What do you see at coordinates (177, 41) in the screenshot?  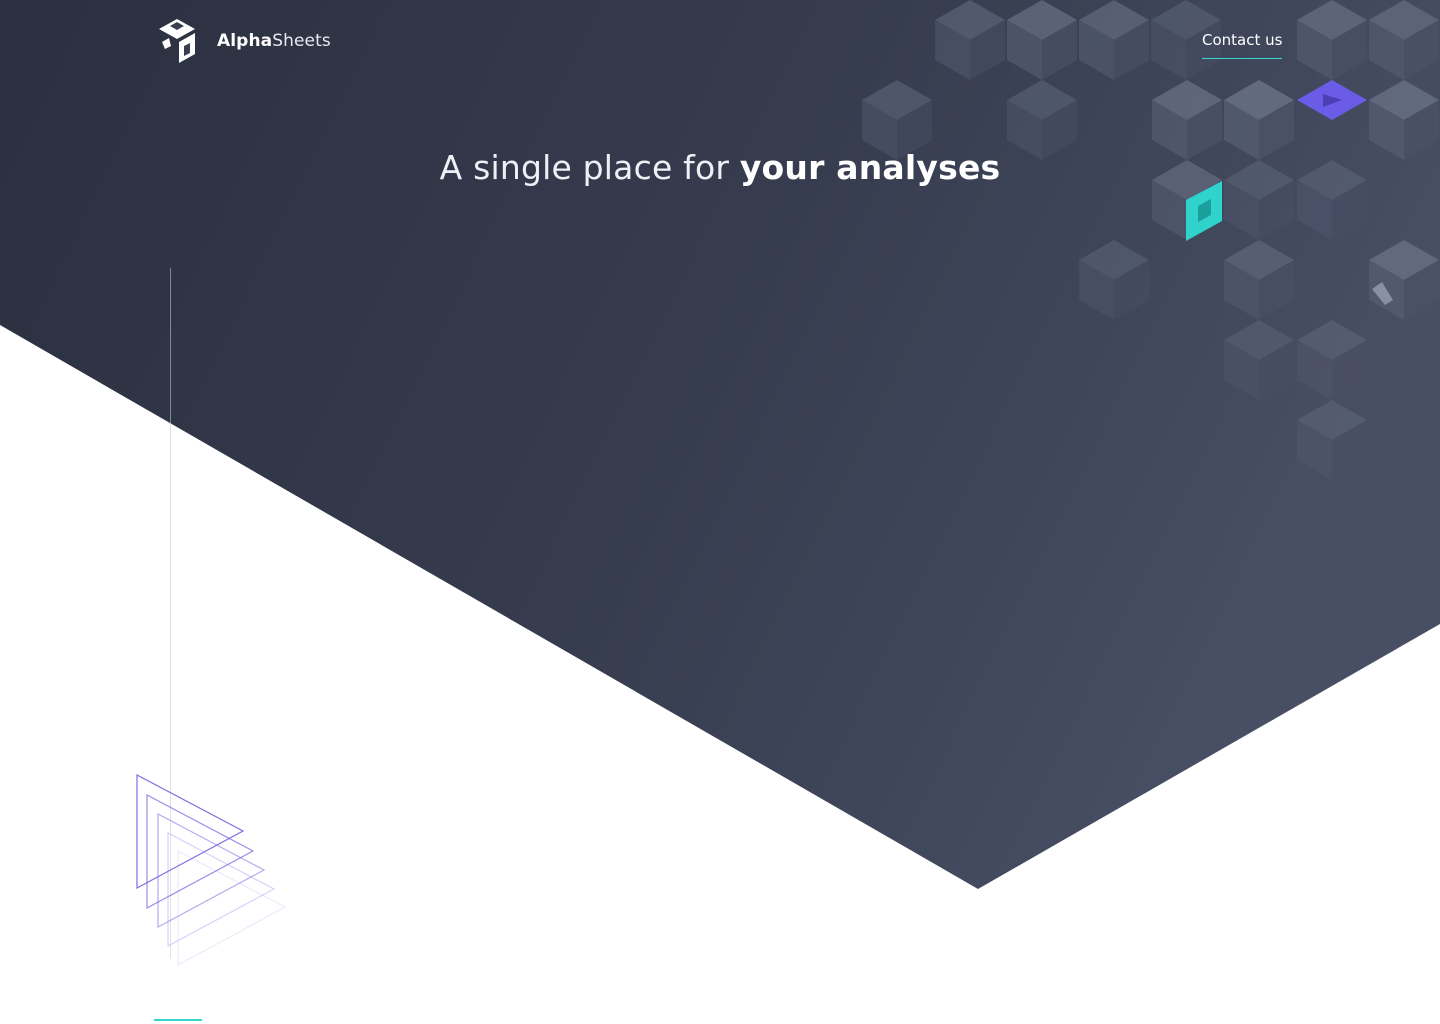 I see `cube-logo-icon` at bounding box center [177, 41].